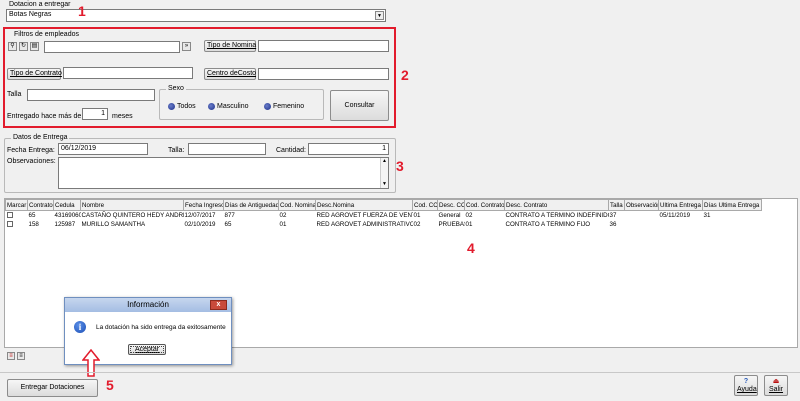 This screenshot has height=401, width=800. I want to click on talla-entrega-input, so click(227, 149).